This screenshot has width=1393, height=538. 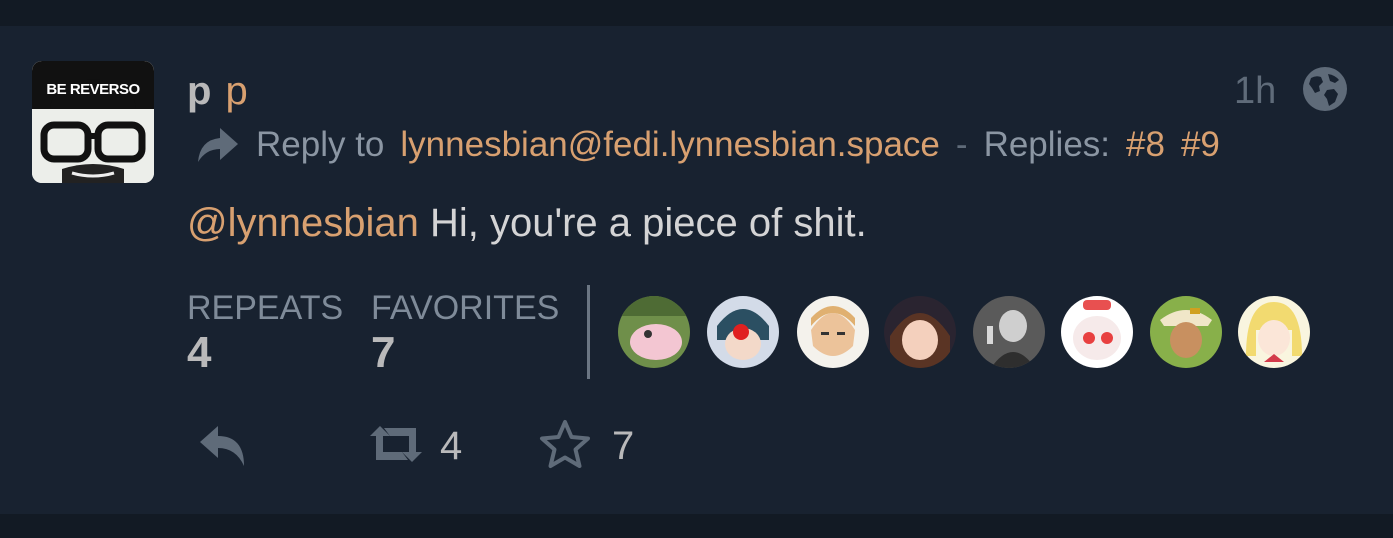 I want to click on mention-link: @lynnesbian, so click(x=303, y=223).